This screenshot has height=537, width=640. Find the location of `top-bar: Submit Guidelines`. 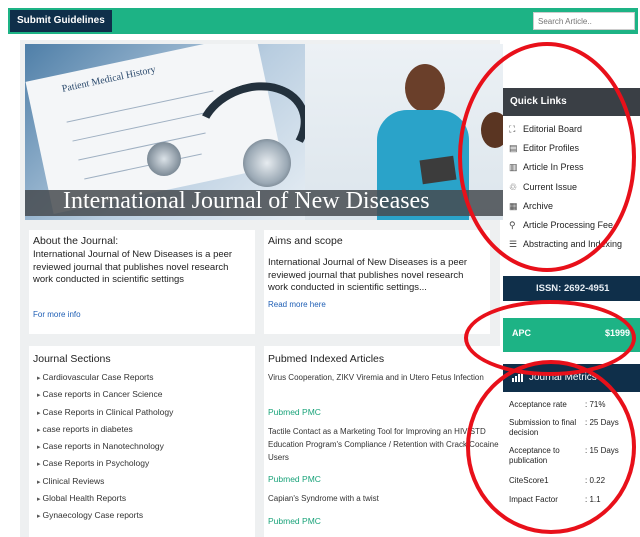

top-bar: Submit Guidelines is located at coordinates (323, 21).